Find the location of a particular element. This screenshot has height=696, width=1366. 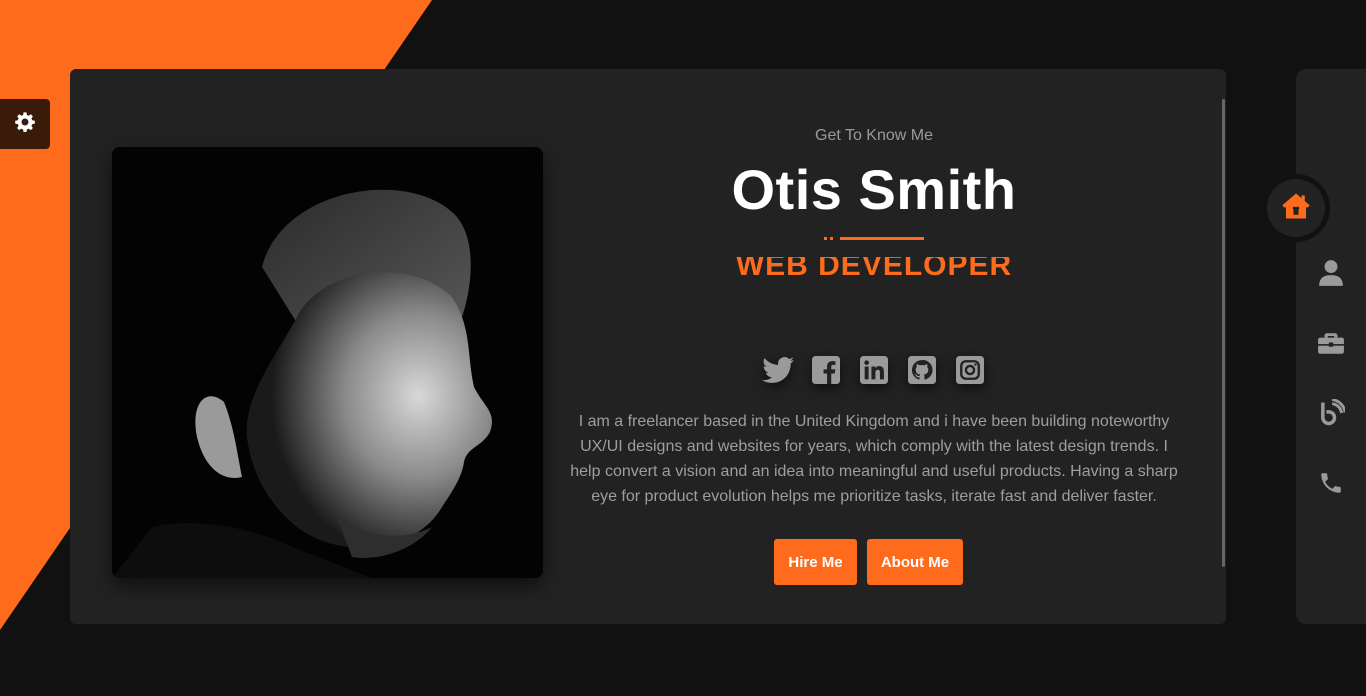

facebook-icon is located at coordinates (826, 370).